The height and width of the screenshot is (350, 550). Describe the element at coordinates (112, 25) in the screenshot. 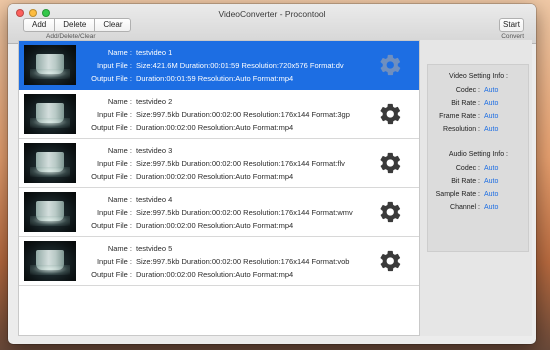

I see `clear-button: Clear` at that location.